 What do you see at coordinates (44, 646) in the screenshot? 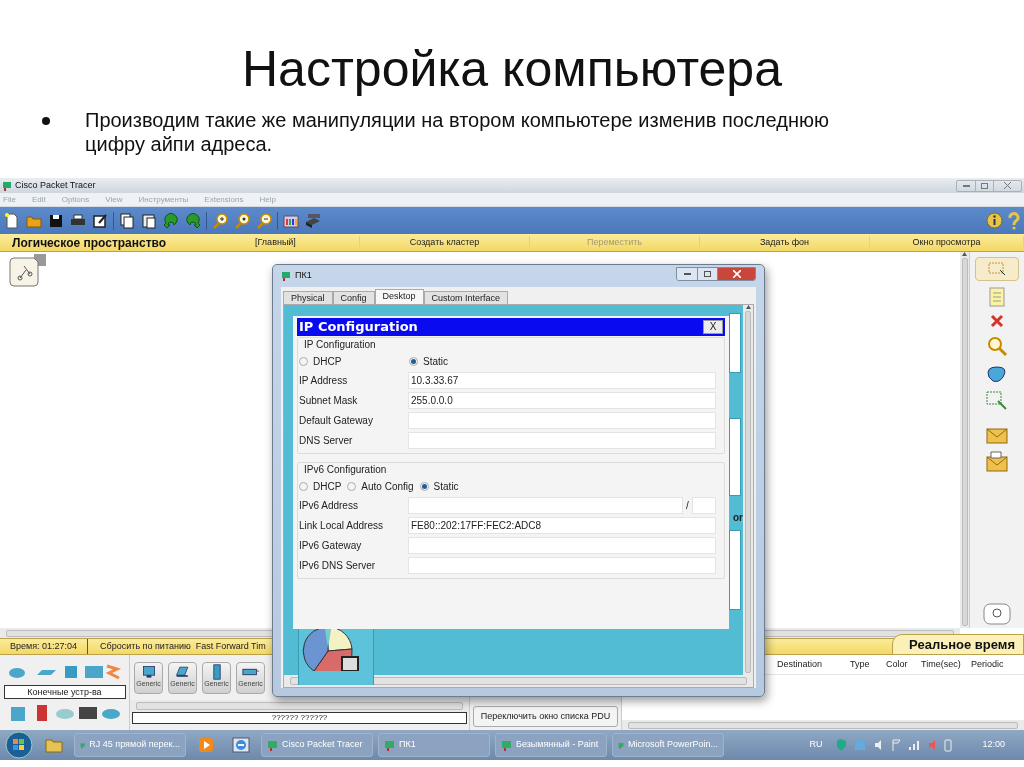
I see `time-label: Время: 01:27:04` at bounding box center [44, 646].